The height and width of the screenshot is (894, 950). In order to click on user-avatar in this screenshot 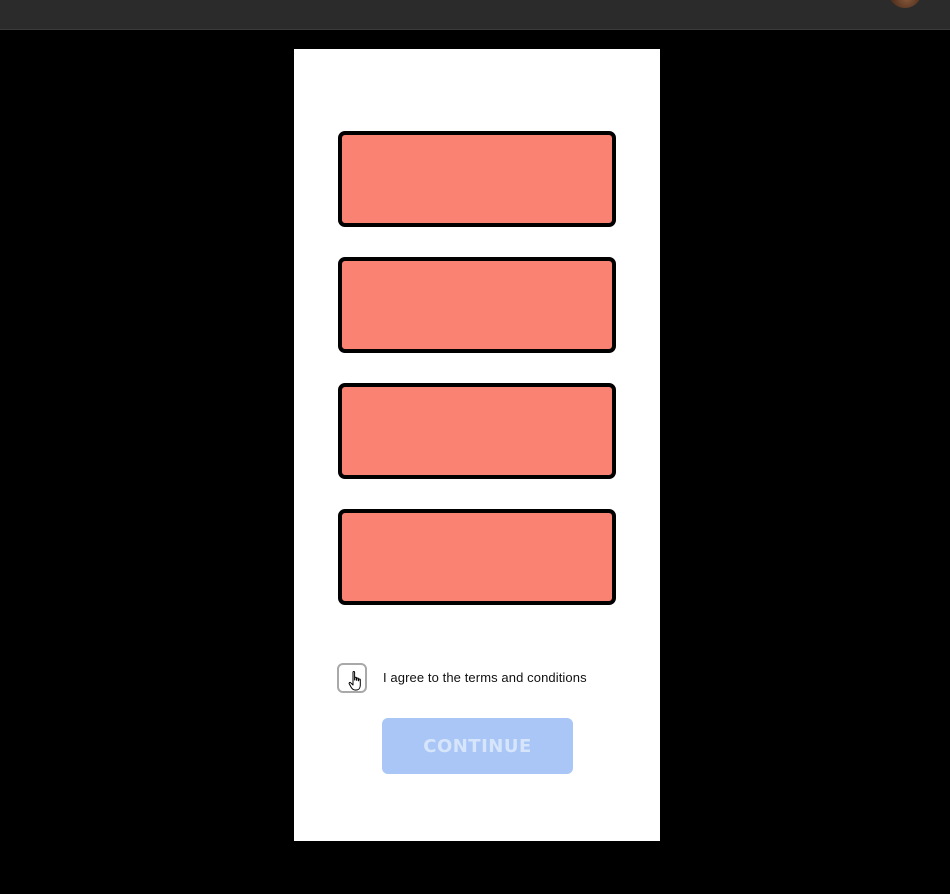, I will do `click(905, 4)`.